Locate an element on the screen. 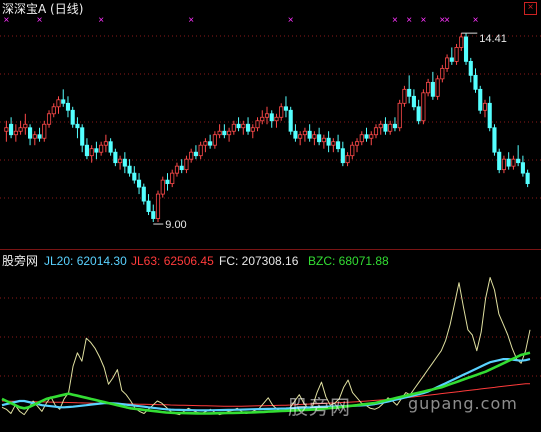 The height and width of the screenshot is (432, 541). low-label: 9.00 is located at coordinates (175, 225).